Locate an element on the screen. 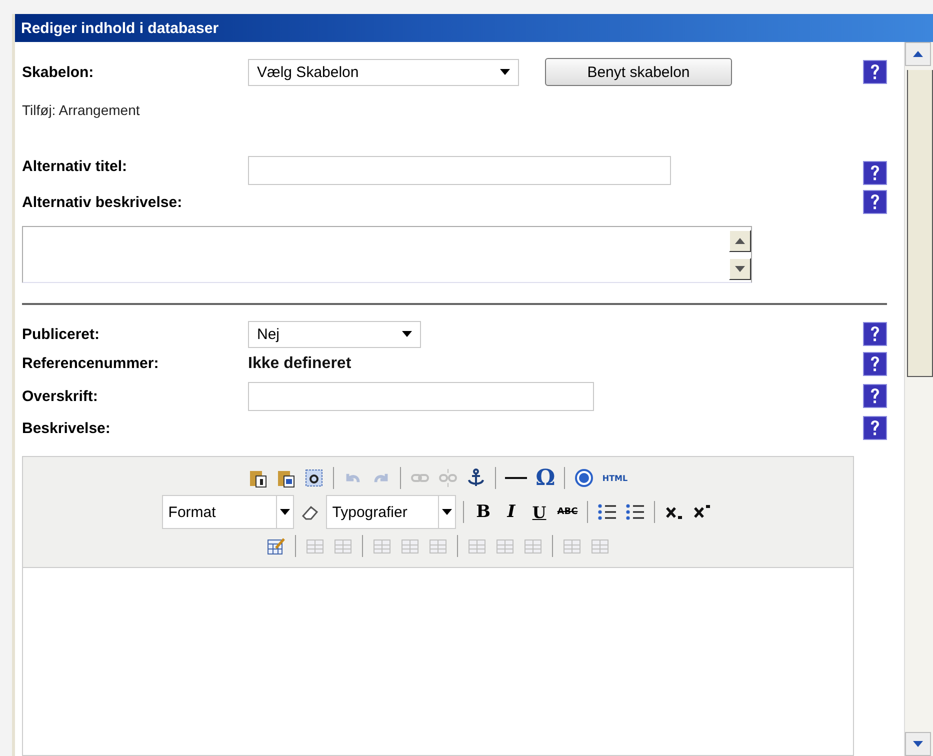  toolbar-button: I is located at coordinates (511, 512).